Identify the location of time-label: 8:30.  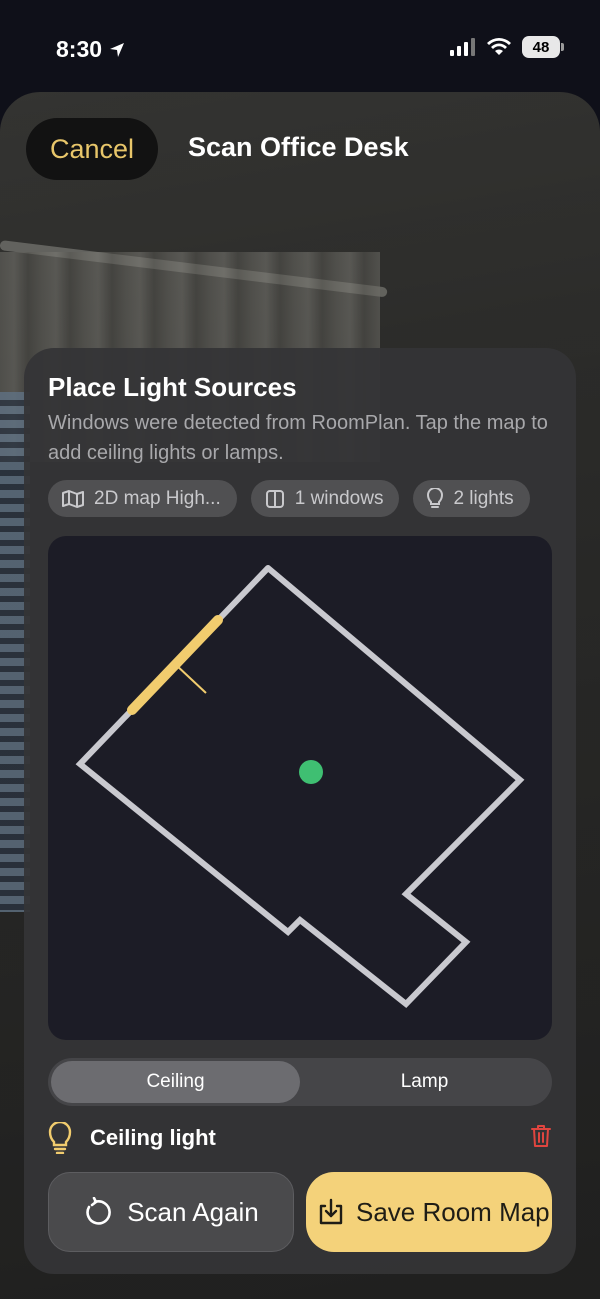
(79, 49).